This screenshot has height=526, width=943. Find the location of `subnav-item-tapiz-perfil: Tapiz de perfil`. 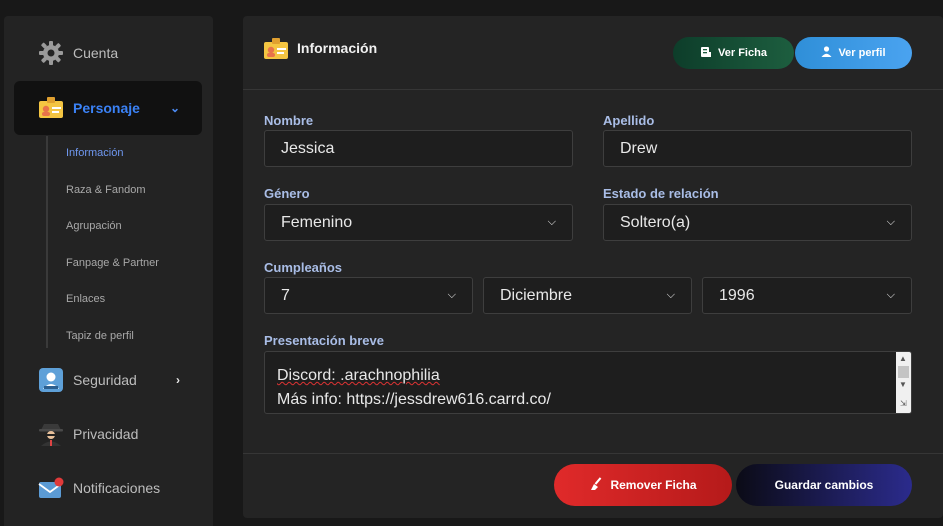

subnav-item-tapiz-perfil: Tapiz de perfil is located at coordinates (100, 336).